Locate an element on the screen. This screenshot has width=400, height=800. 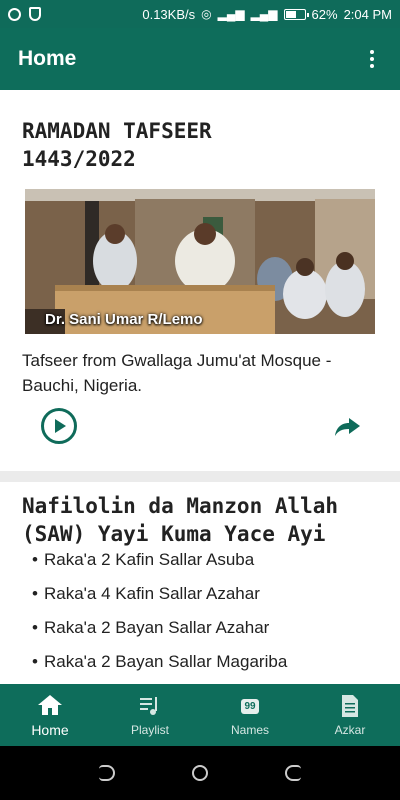
signal-2-icon: ▂▄▆ is located at coordinates (264, 14).